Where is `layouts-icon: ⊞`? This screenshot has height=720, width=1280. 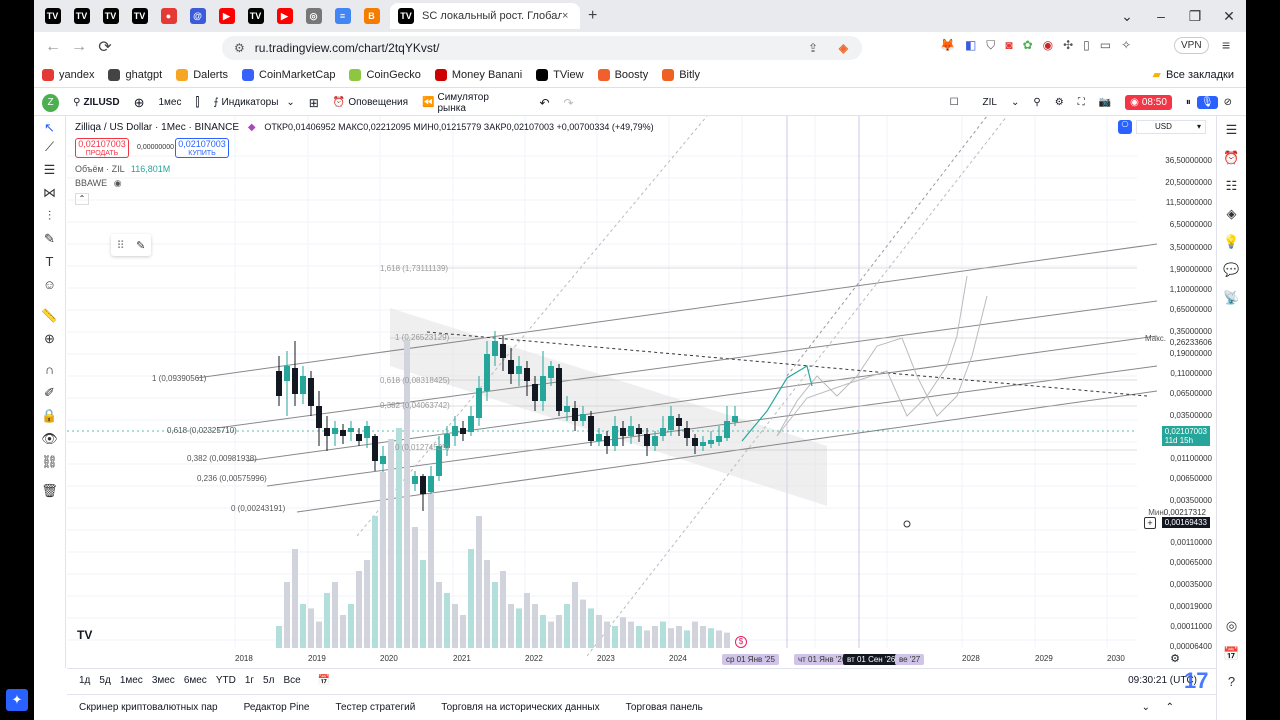 layouts-icon: ⊞ is located at coordinates (314, 103).